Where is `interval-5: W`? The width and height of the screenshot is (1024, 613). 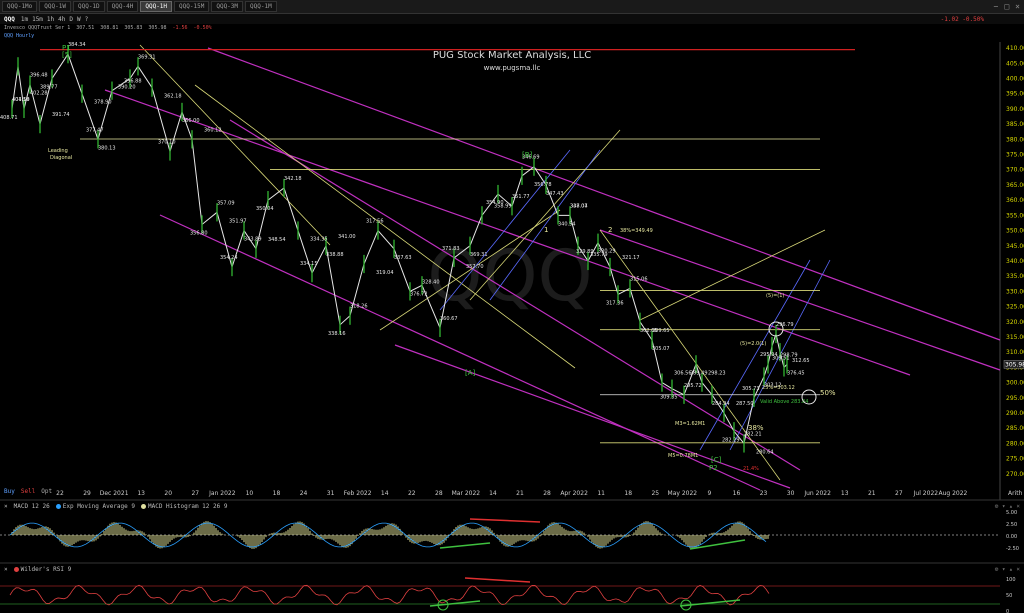 interval-5: W is located at coordinates (79, 19).